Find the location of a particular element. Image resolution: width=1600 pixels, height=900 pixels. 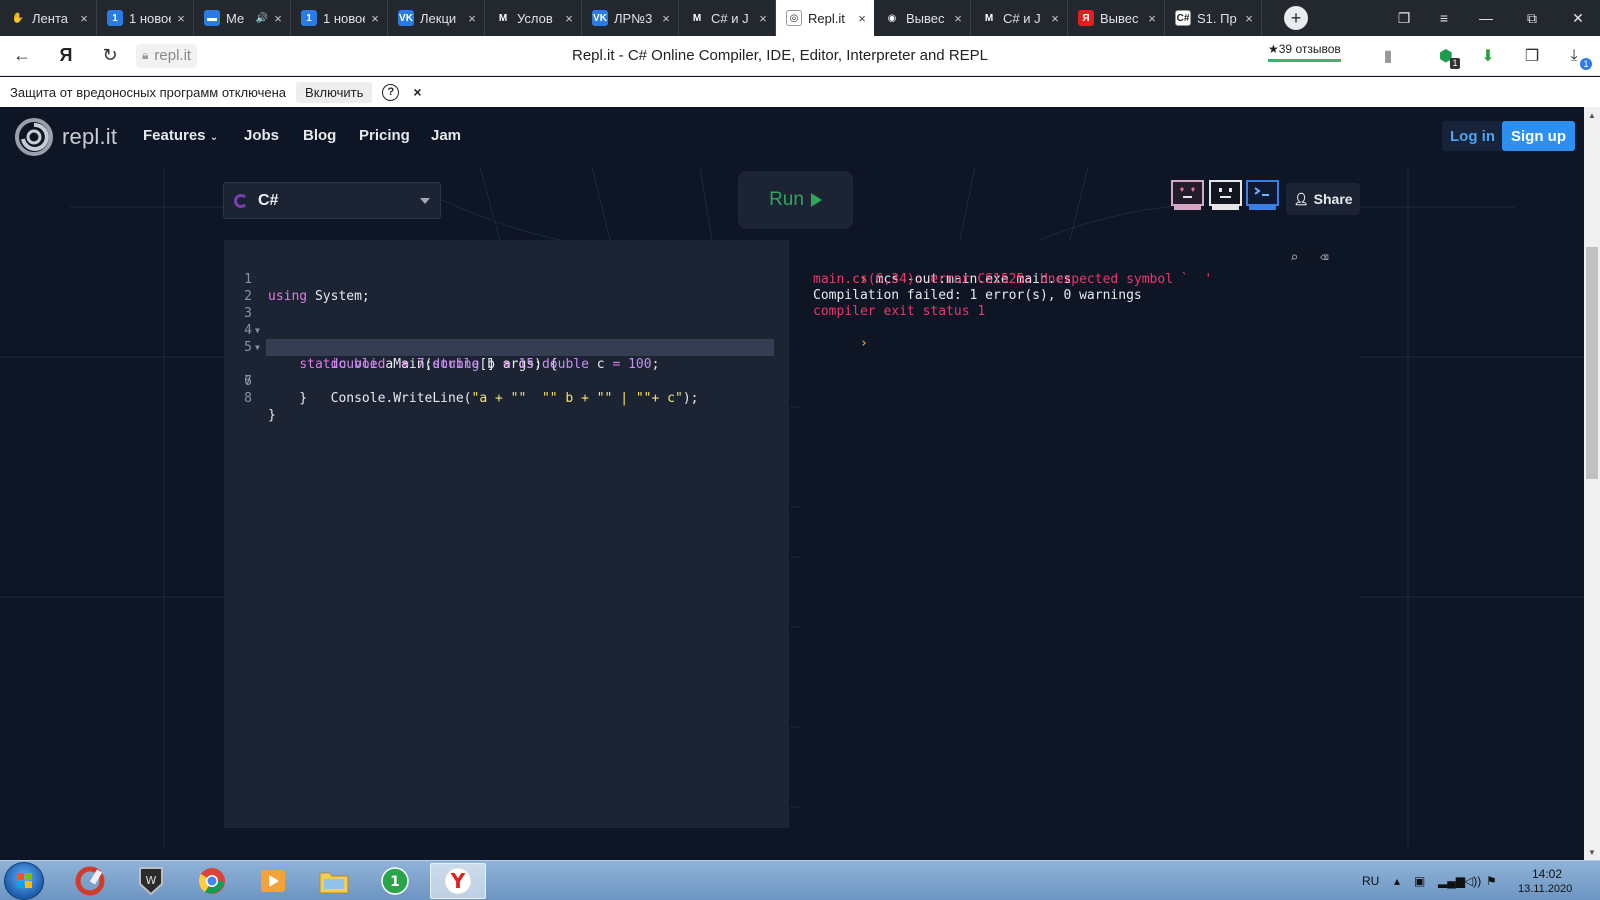

chrome-icon is located at coordinates (212, 881).